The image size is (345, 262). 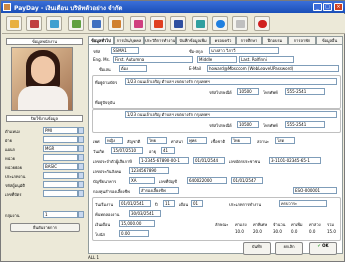 I want to click on sex-select: หญิง, so click(x=114, y=140).